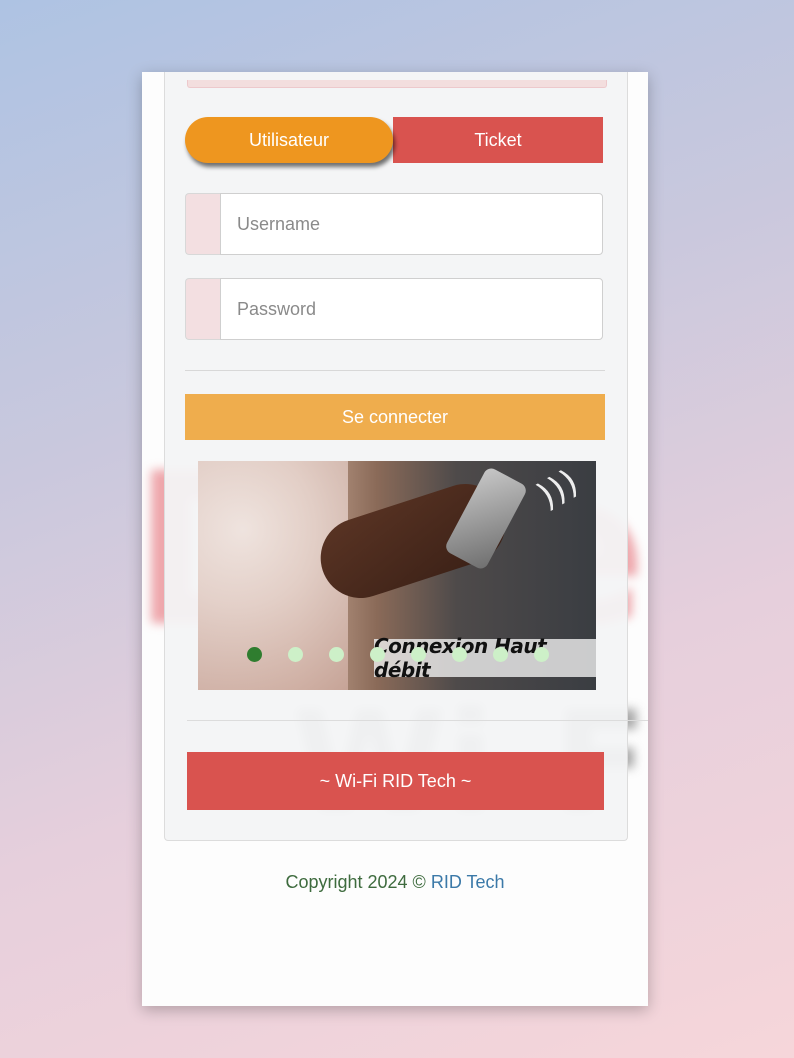 The image size is (794, 1058). Describe the element at coordinates (398, 654) in the screenshot. I see `carousel-dots` at that location.